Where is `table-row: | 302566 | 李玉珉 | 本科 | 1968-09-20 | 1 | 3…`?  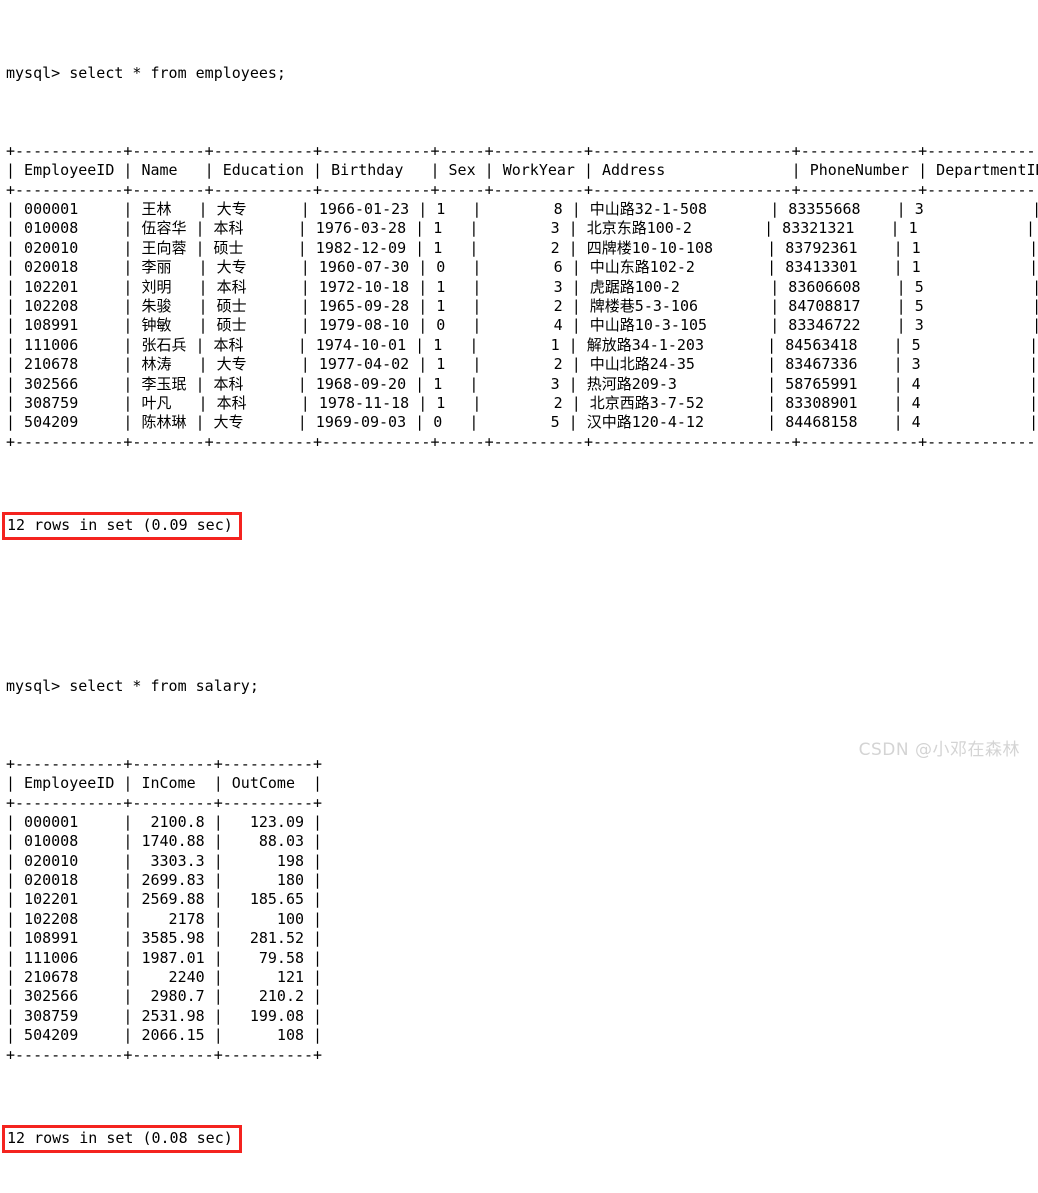 table-row: | 302566 | 李玉珉 | 本科 | 1968-09-20 | 1 | 3… is located at coordinates (522, 383).